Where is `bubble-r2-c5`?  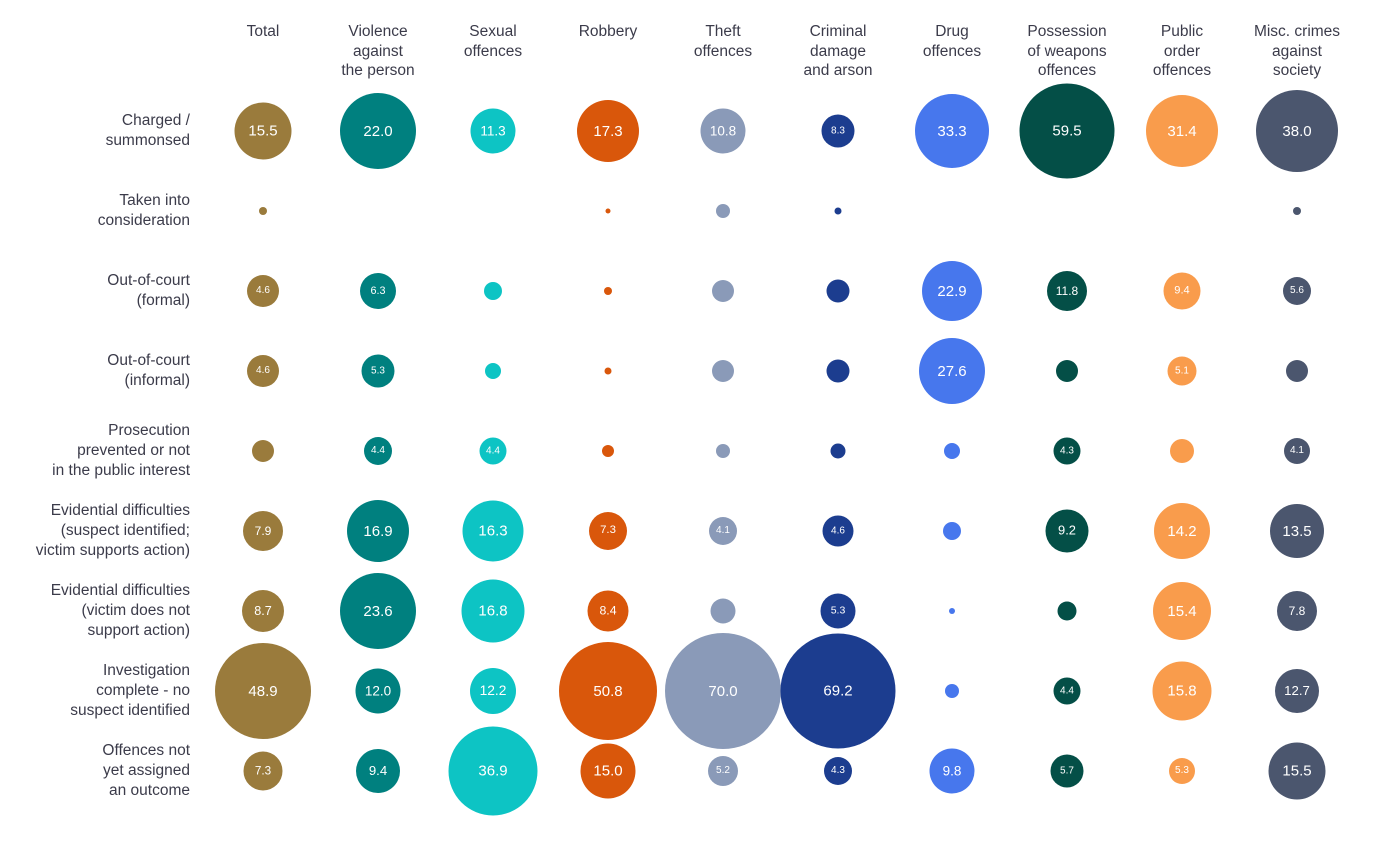
bubble-r2-c5 is located at coordinates (838, 291).